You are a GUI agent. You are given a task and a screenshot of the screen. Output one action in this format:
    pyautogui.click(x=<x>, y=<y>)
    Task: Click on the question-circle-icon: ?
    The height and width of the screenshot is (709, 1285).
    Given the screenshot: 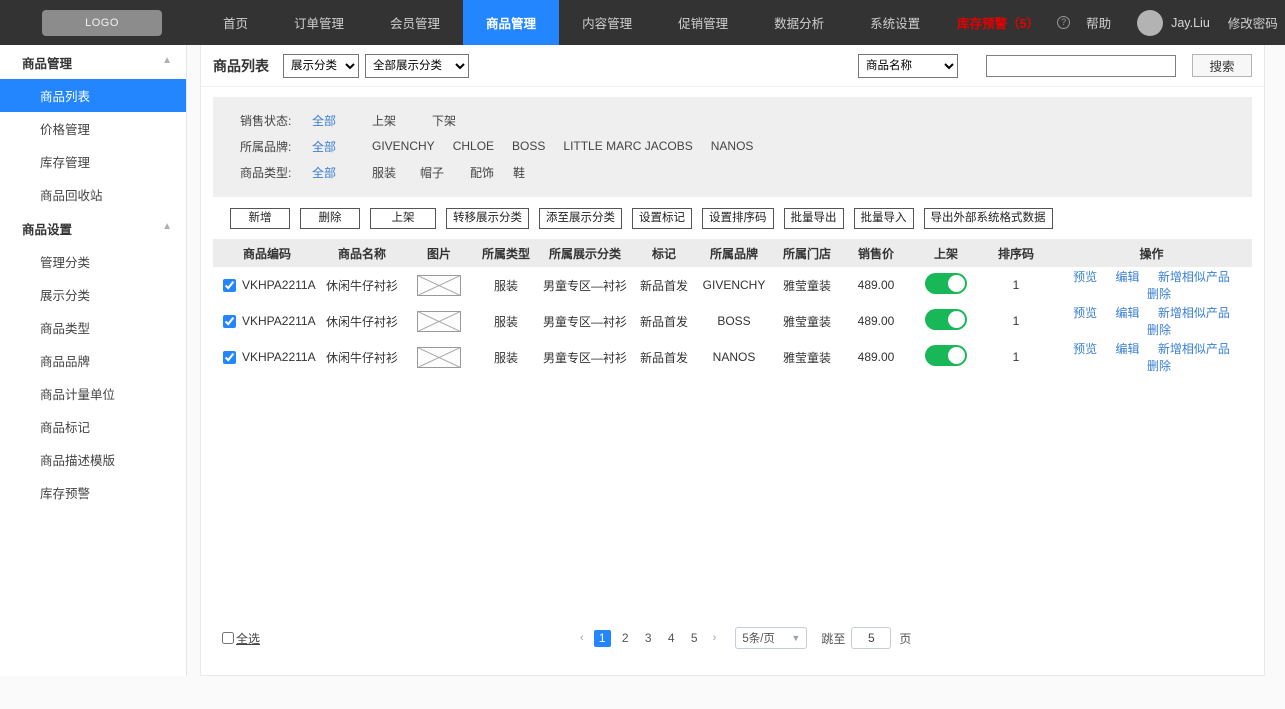 What is the action you would take?
    pyautogui.click(x=1064, y=22)
    